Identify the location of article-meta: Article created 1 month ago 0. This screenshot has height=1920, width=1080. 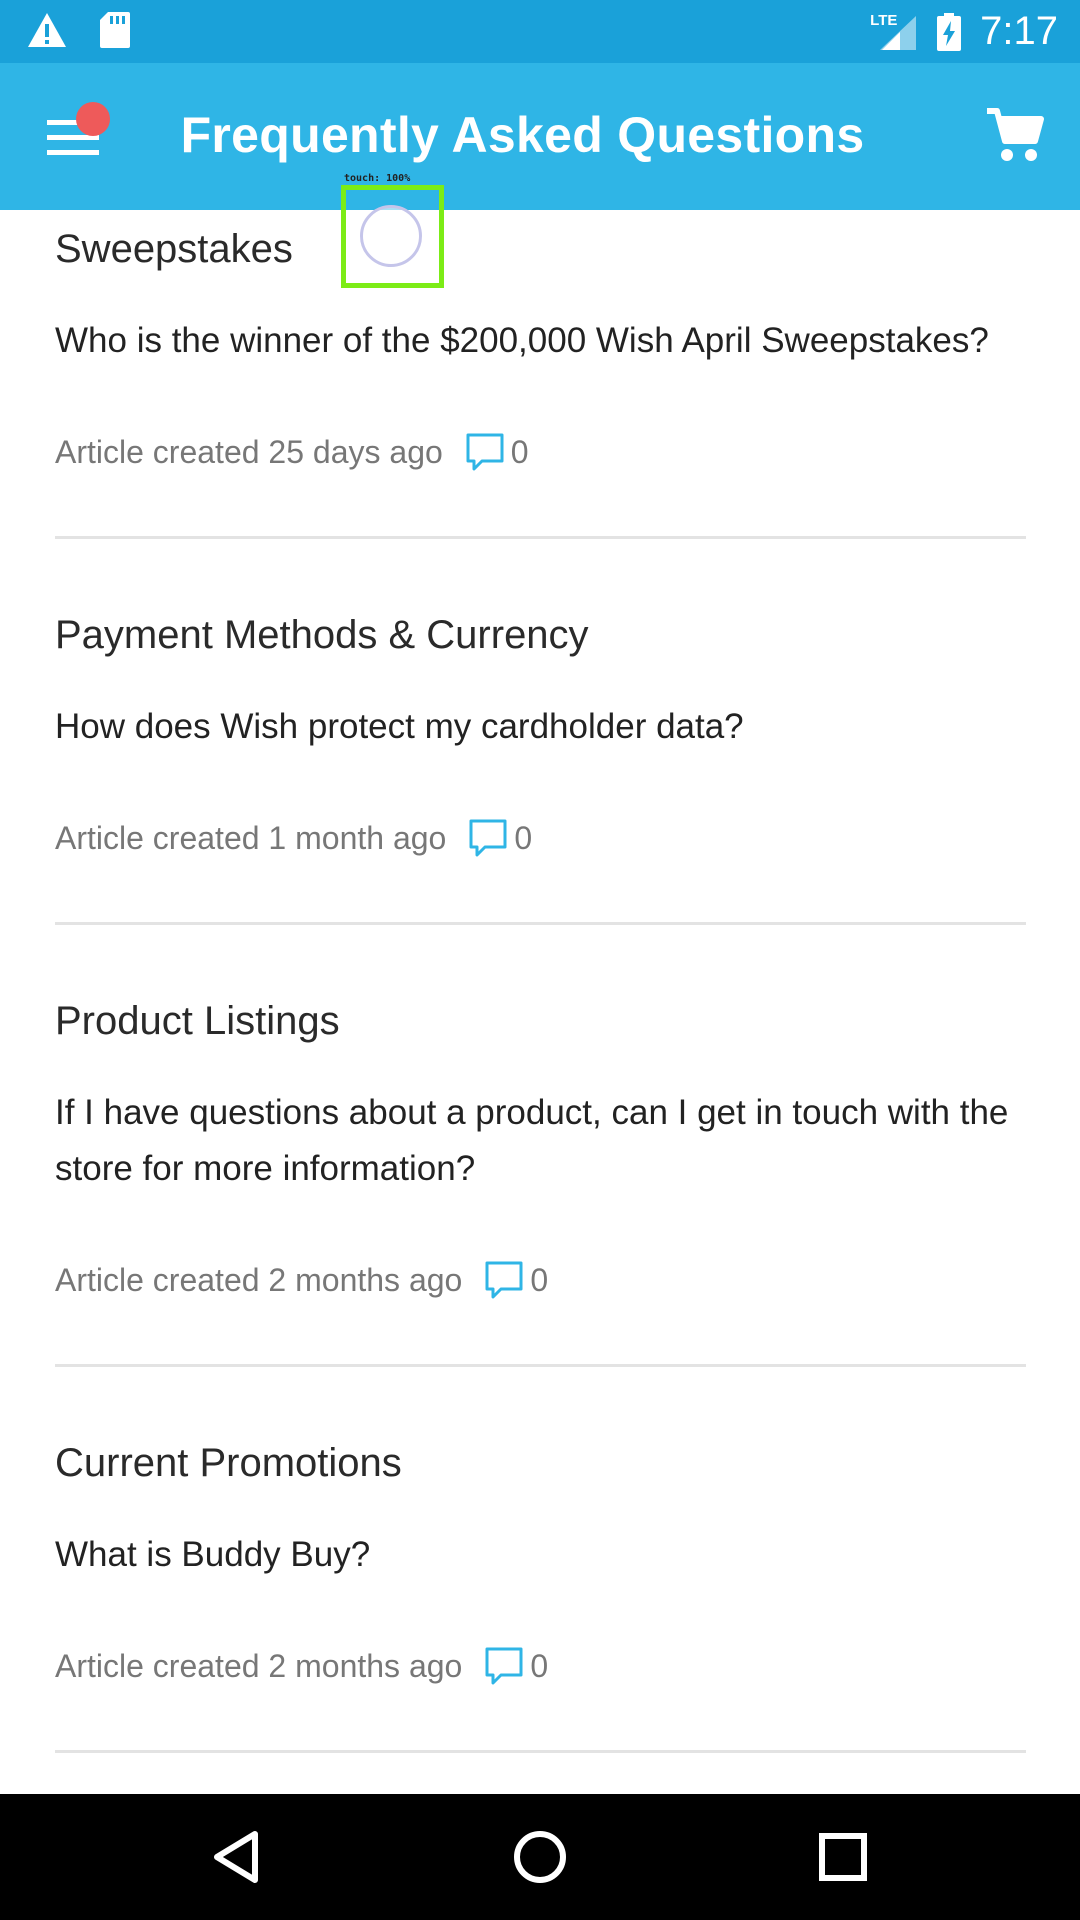
(293, 838).